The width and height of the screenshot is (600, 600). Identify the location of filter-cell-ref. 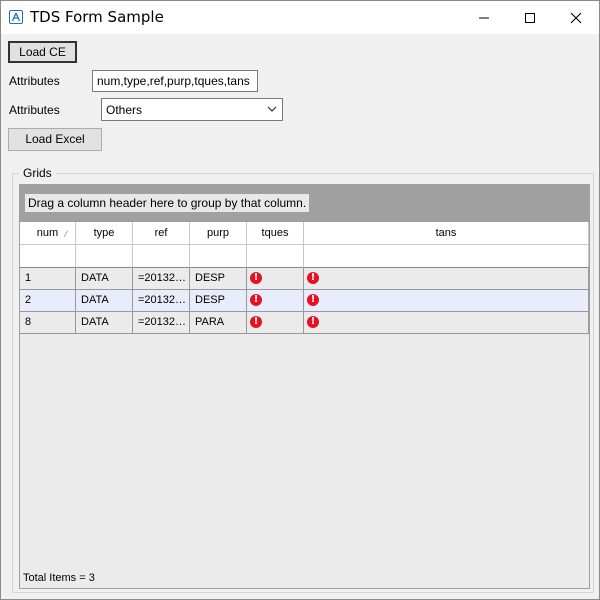
(161, 256).